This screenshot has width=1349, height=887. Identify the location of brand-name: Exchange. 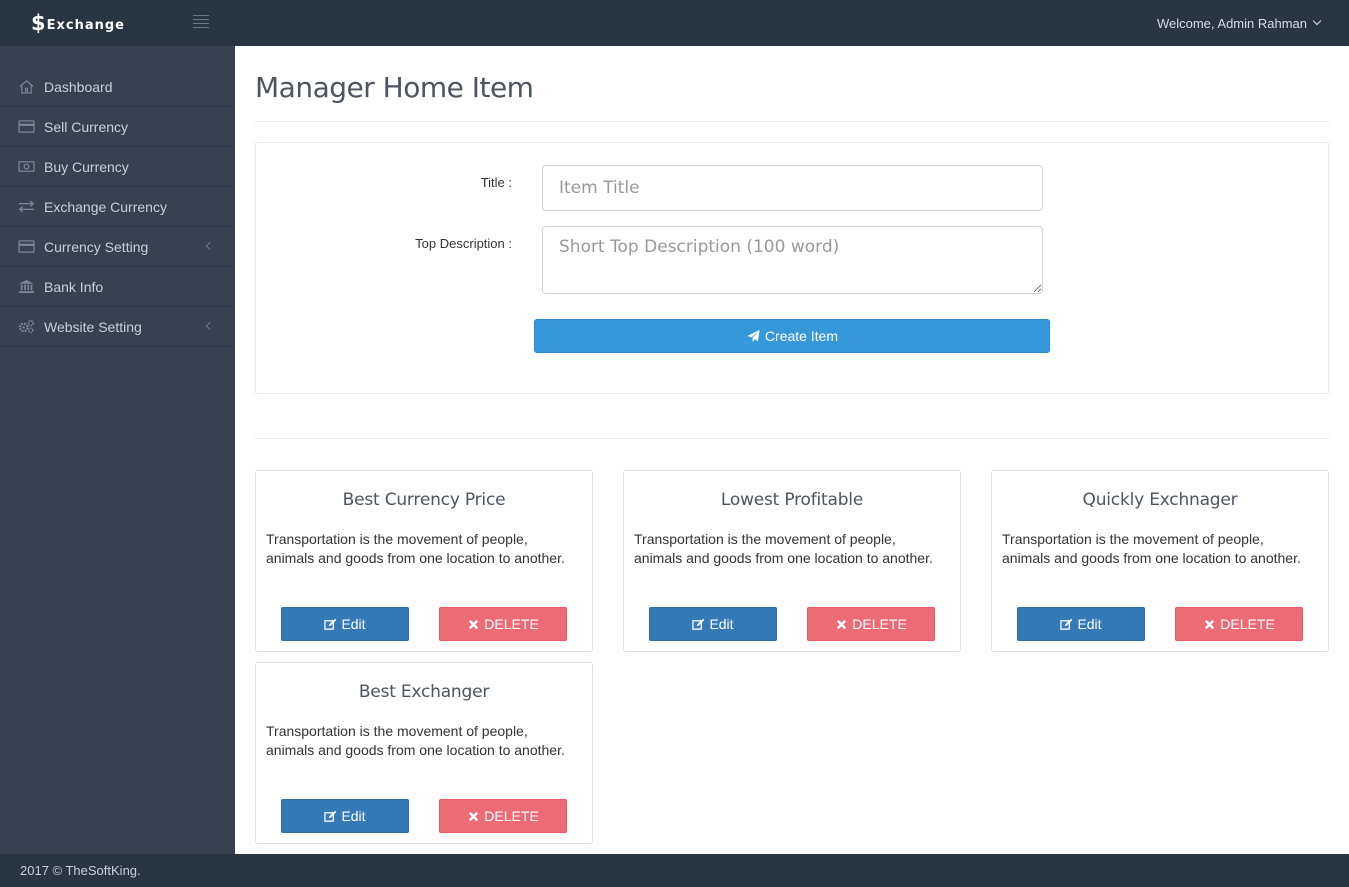
(86, 25).